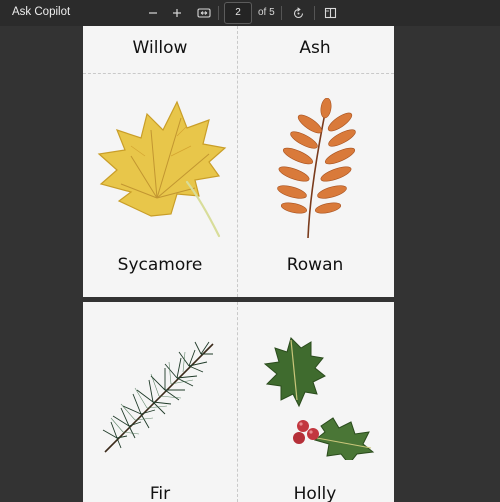  Describe the element at coordinates (315, 265) in the screenshot. I see `card-label-rowan: Rowan` at that location.